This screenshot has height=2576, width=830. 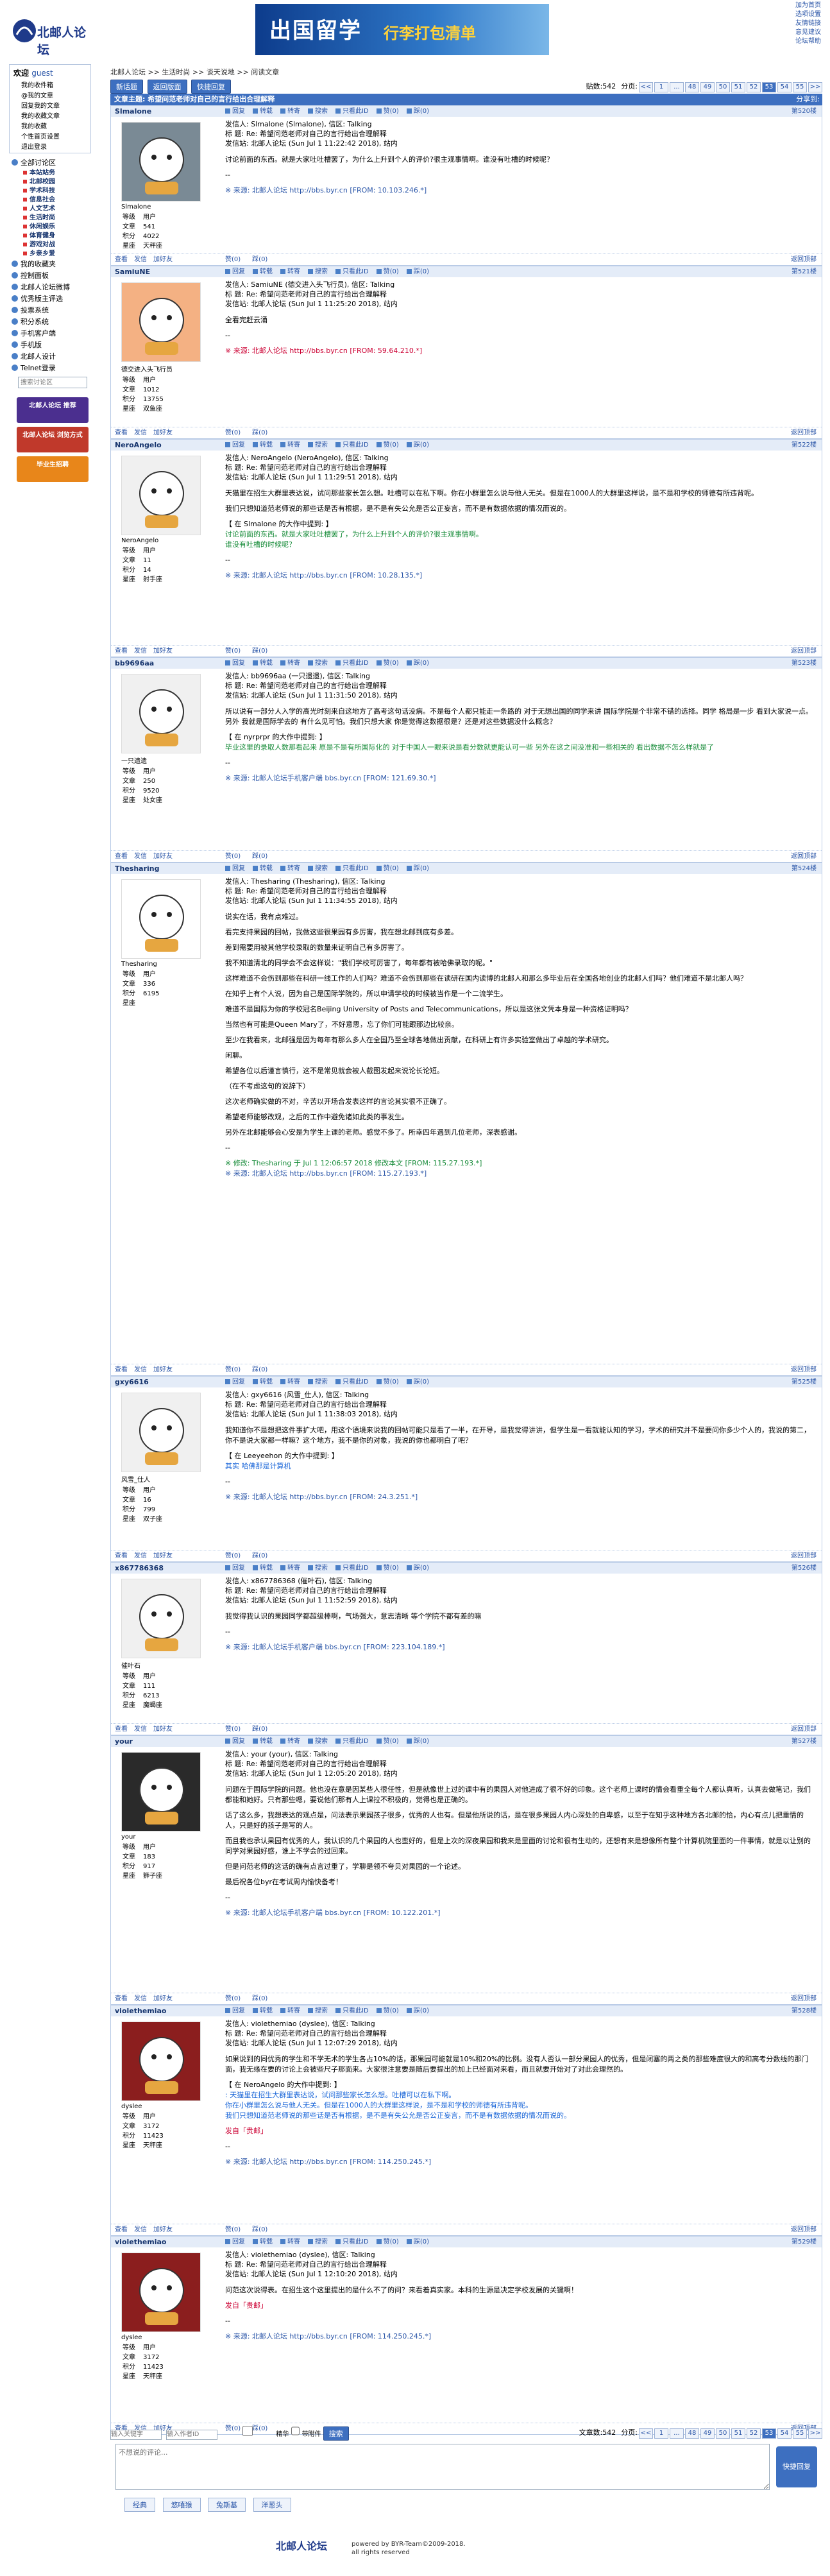 I want to click on ad-banner: 出国留学 行李打包清单, so click(x=402, y=29).